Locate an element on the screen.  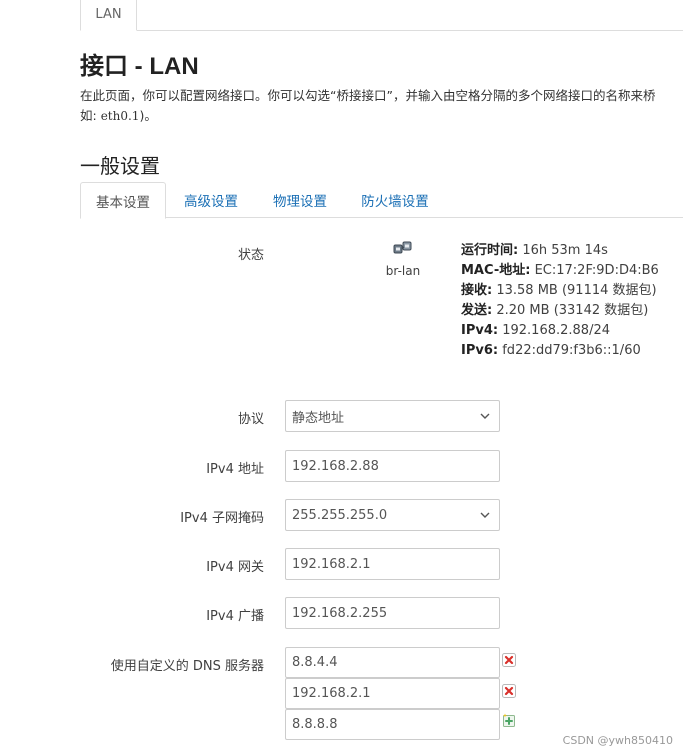
dns-servers-label: 使用自定义的 DNS 服务器 is located at coordinates (187, 666).